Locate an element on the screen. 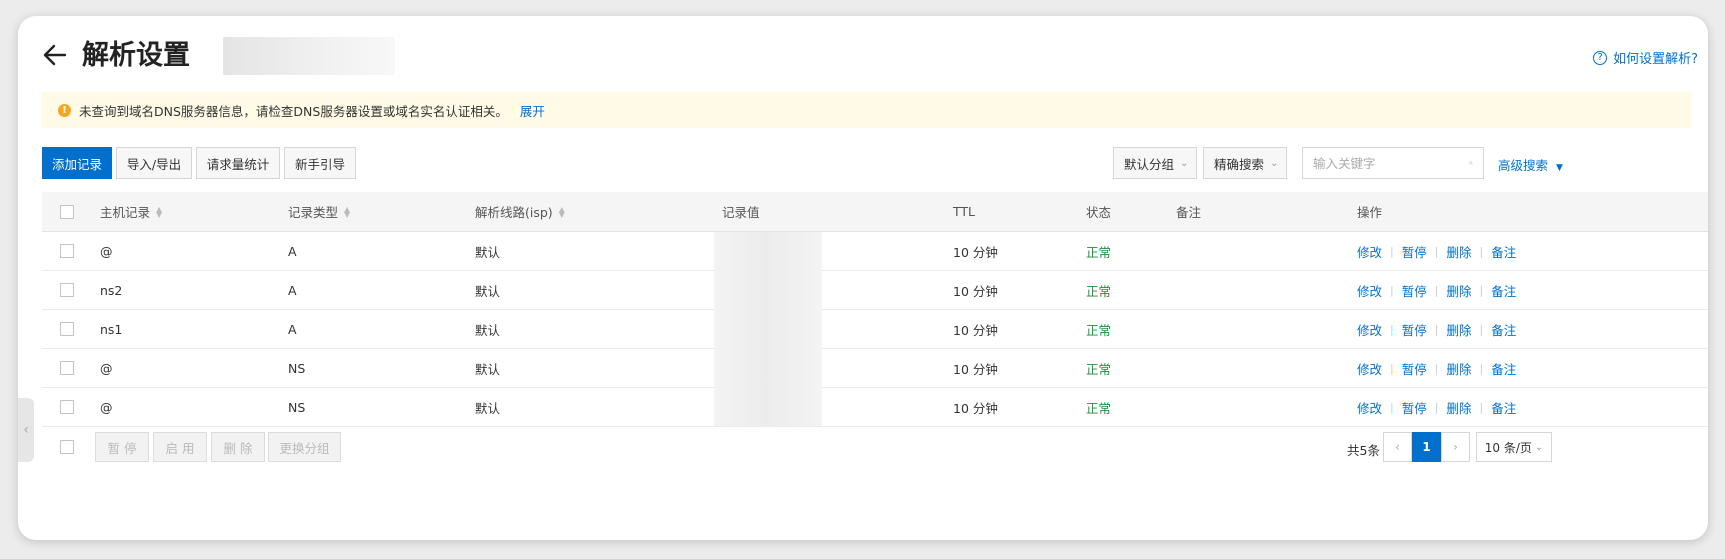 The image size is (1725, 559). col-type-label: 记录类型 is located at coordinates (313, 212).